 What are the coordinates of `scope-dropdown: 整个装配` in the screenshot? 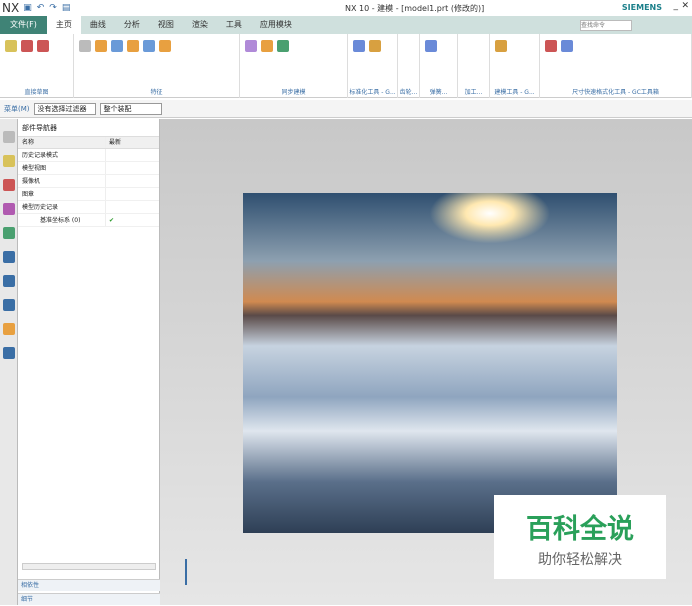 It's located at (130, 108).